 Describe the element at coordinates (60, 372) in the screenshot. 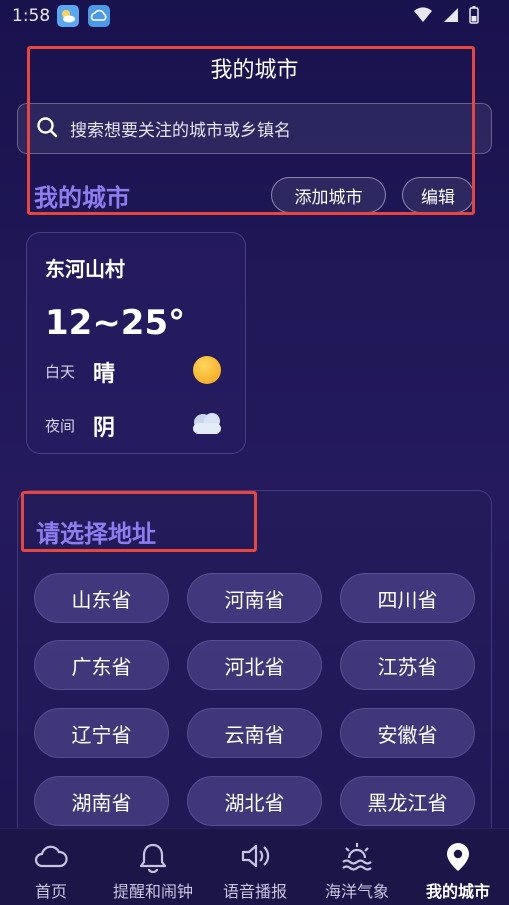

I see `day-label: 白天` at that location.